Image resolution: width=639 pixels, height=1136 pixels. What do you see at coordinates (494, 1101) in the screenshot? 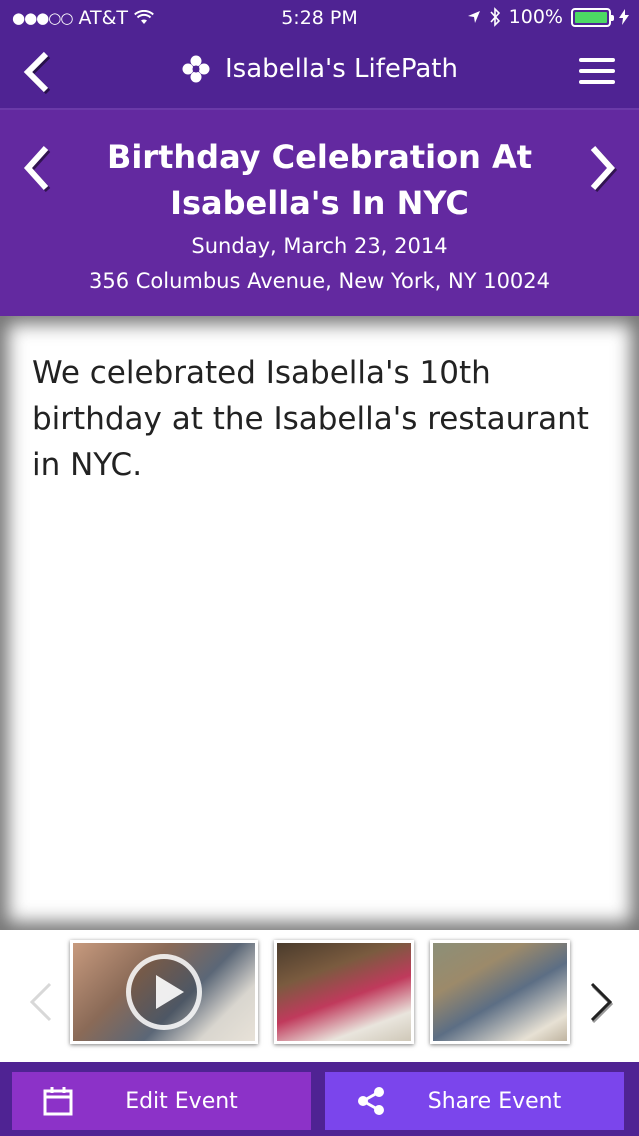
I see `share-event-label: Share Event` at bounding box center [494, 1101].